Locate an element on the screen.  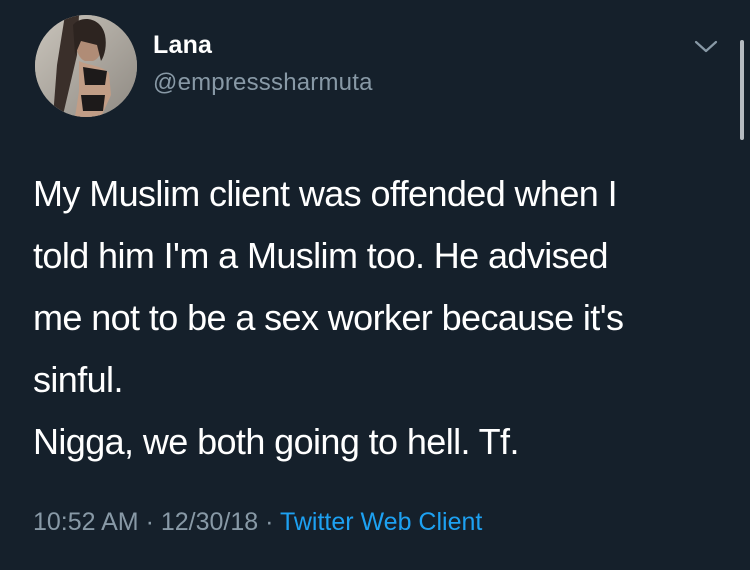
user-handle: @empresssharmuta is located at coordinates (263, 83).